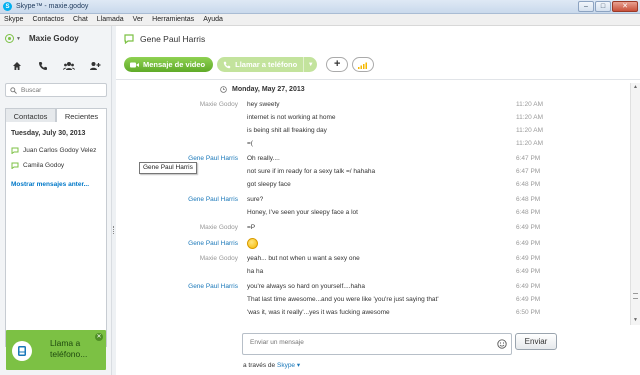 The image size is (640, 375). What do you see at coordinates (603, 6) in the screenshot?
I see `maximize-button: □` at bounding box center [603, 6].